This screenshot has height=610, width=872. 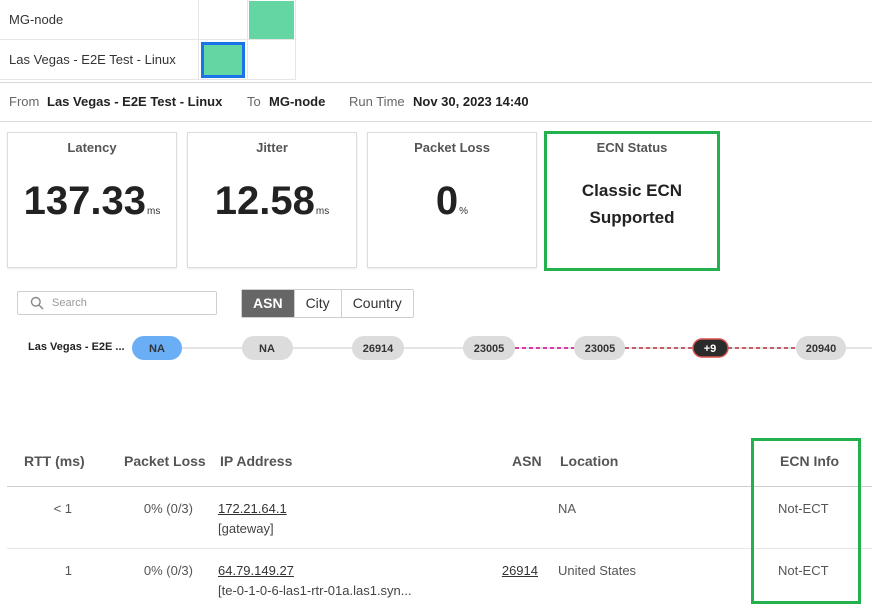 What do you see at coordinates (62, 508) in the screenshot?
I see `cell-rtt: < 1` at bounding box center [62, 508].